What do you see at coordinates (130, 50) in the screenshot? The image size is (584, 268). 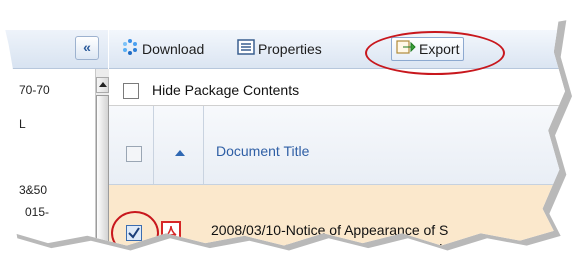 I see `download-icon` at bounding box center [130, 50].